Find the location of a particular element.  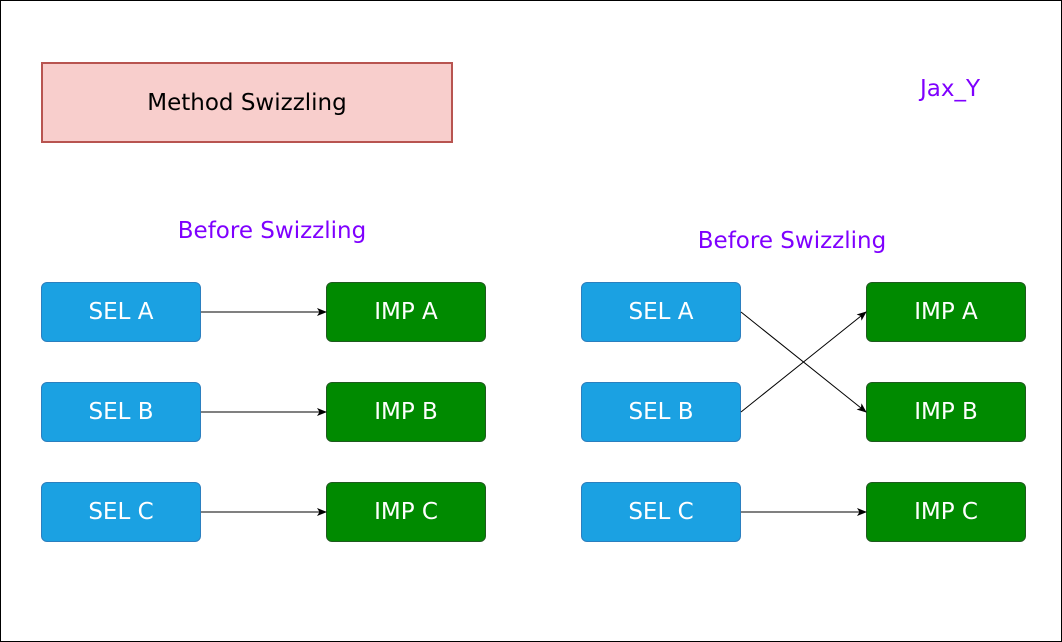

panel-left-imp-a: IMP A is located at coordinates (406, 312).